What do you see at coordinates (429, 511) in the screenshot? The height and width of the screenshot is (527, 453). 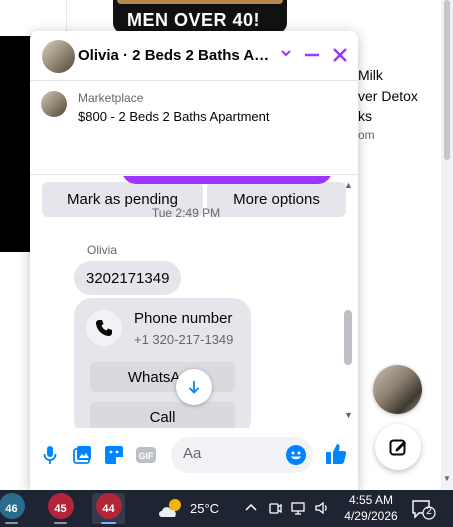 I see `notification-count: 2` at bounding box center [429, 511].